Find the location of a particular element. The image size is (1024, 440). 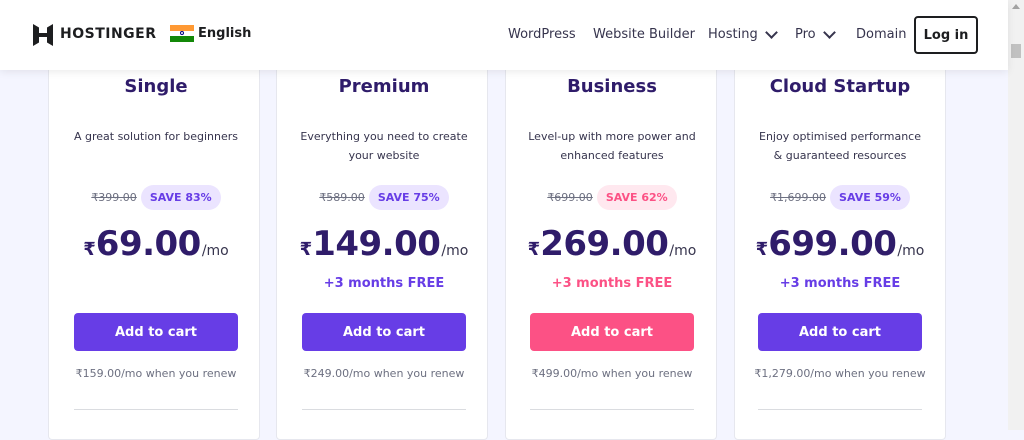

renewal-price: ₹249.00/mo when you renew is located at coordinates (384, 373).